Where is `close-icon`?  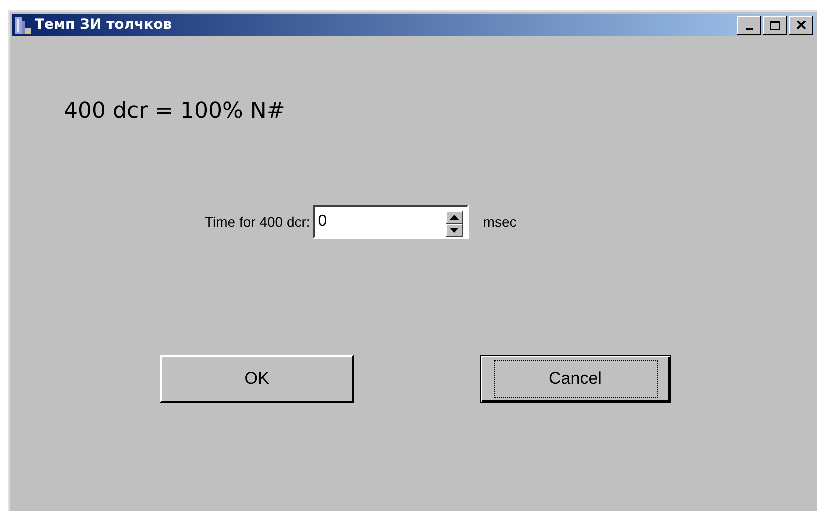
close-icon is located at coordinates (801, 25).